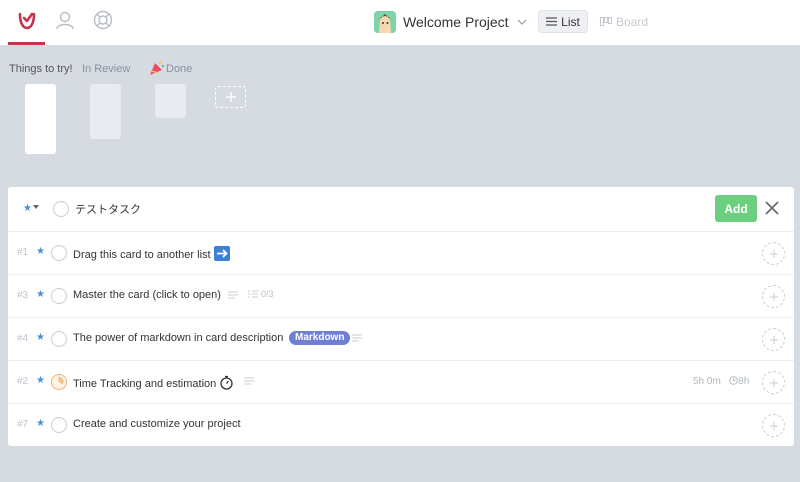  What do you see at coordinates (606, 21) in the screenshot?
I see `board-icon` at bounding box center [606, 21].